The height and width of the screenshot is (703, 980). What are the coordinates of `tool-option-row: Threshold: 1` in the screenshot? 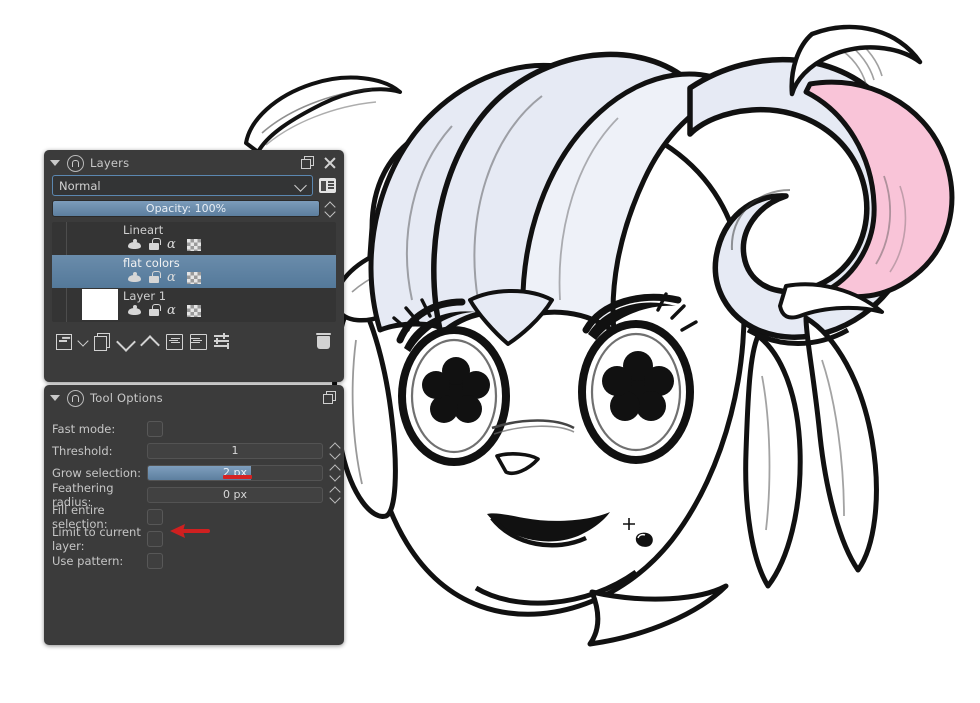 It's located at (194, 450).